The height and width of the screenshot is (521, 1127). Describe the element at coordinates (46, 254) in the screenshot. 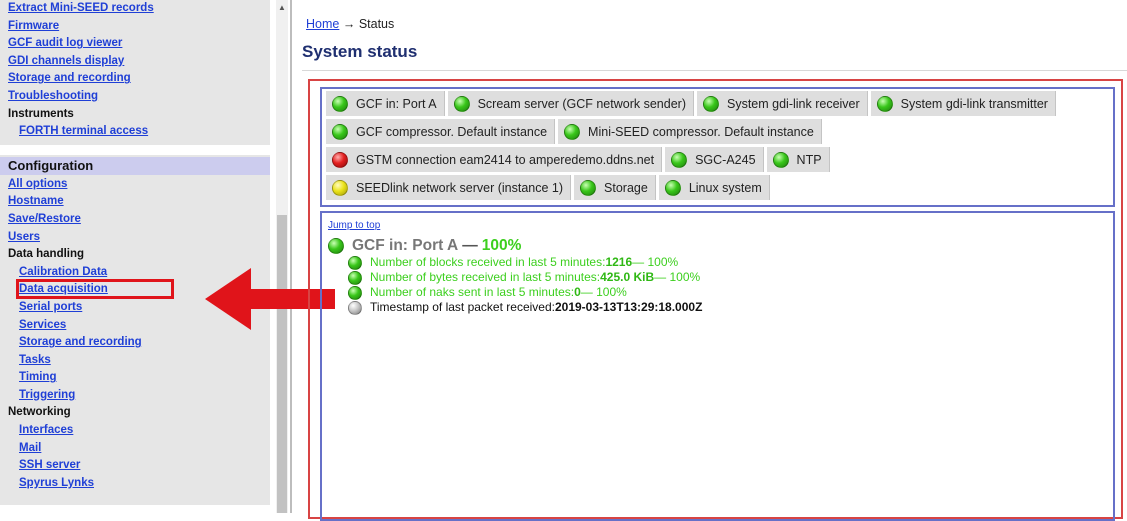

I see `sidebar-heading-data-handling: Data handling` at that location.